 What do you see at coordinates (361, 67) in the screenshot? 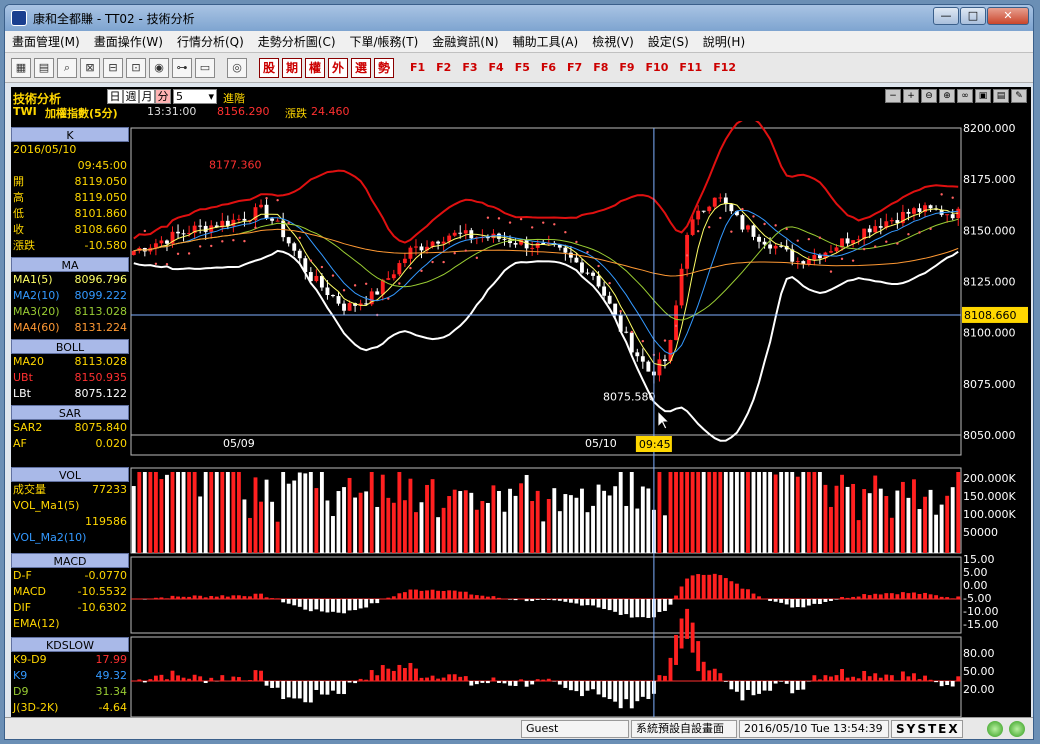
I see `select-button: 選` at bounding box center [361, 67].